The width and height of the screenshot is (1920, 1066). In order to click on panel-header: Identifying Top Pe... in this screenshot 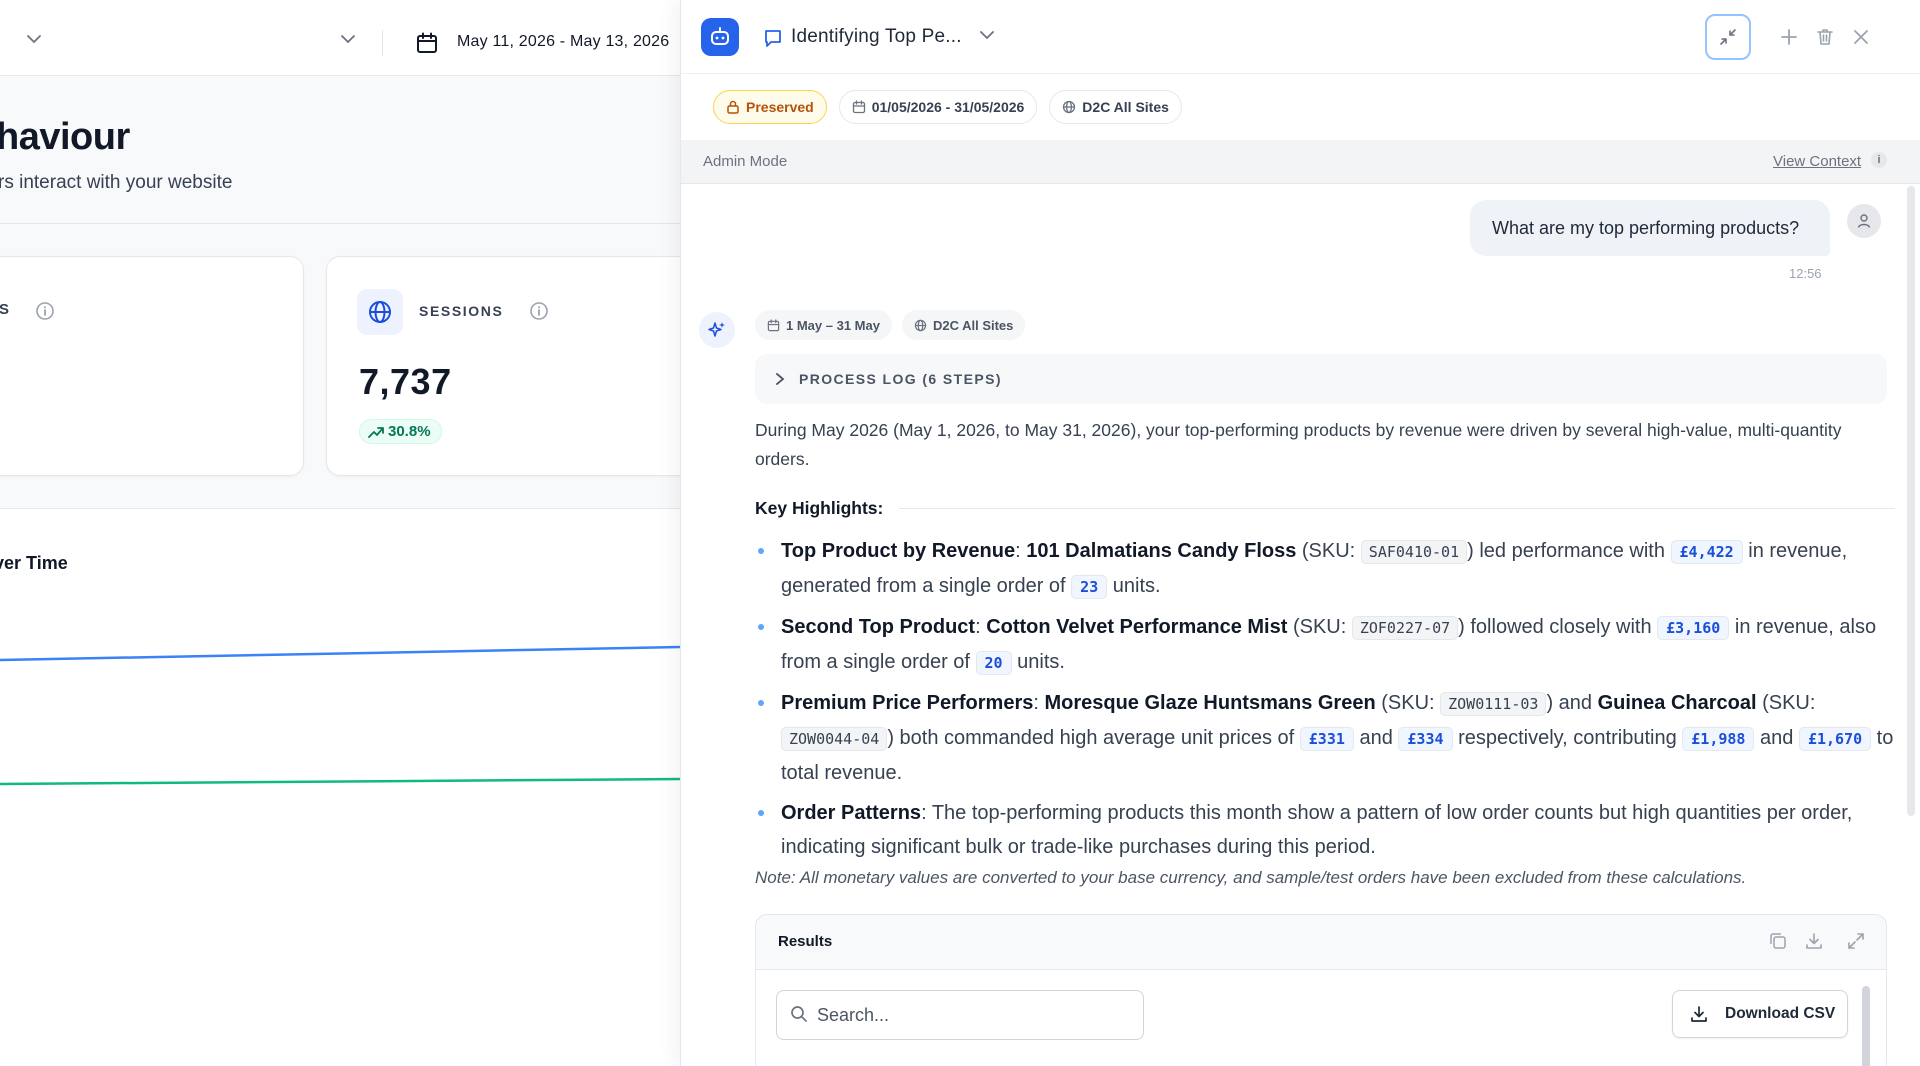, I will do `click(1300, 37)`.